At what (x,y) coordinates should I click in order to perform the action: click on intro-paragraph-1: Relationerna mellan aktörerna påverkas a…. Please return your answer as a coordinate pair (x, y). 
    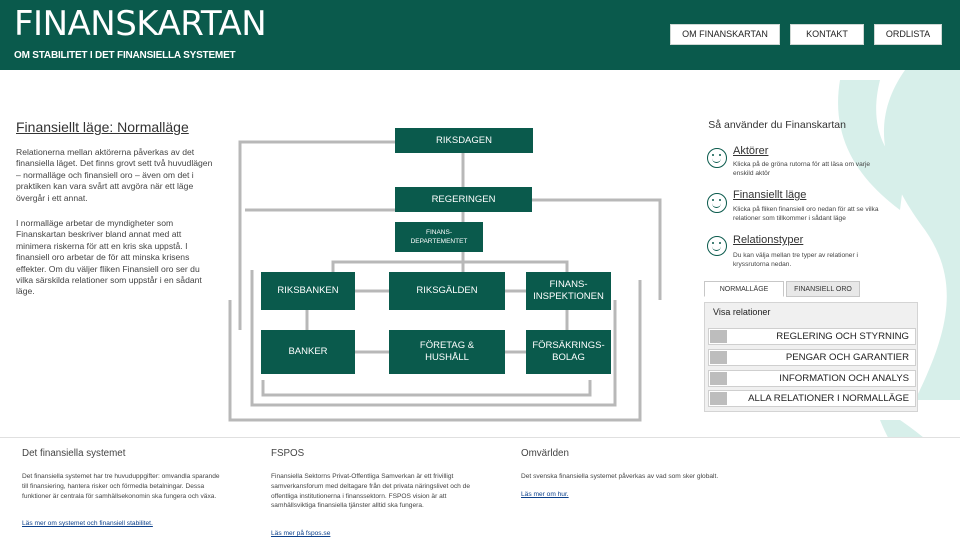
    Looking at the image, I should click on (114, 175).